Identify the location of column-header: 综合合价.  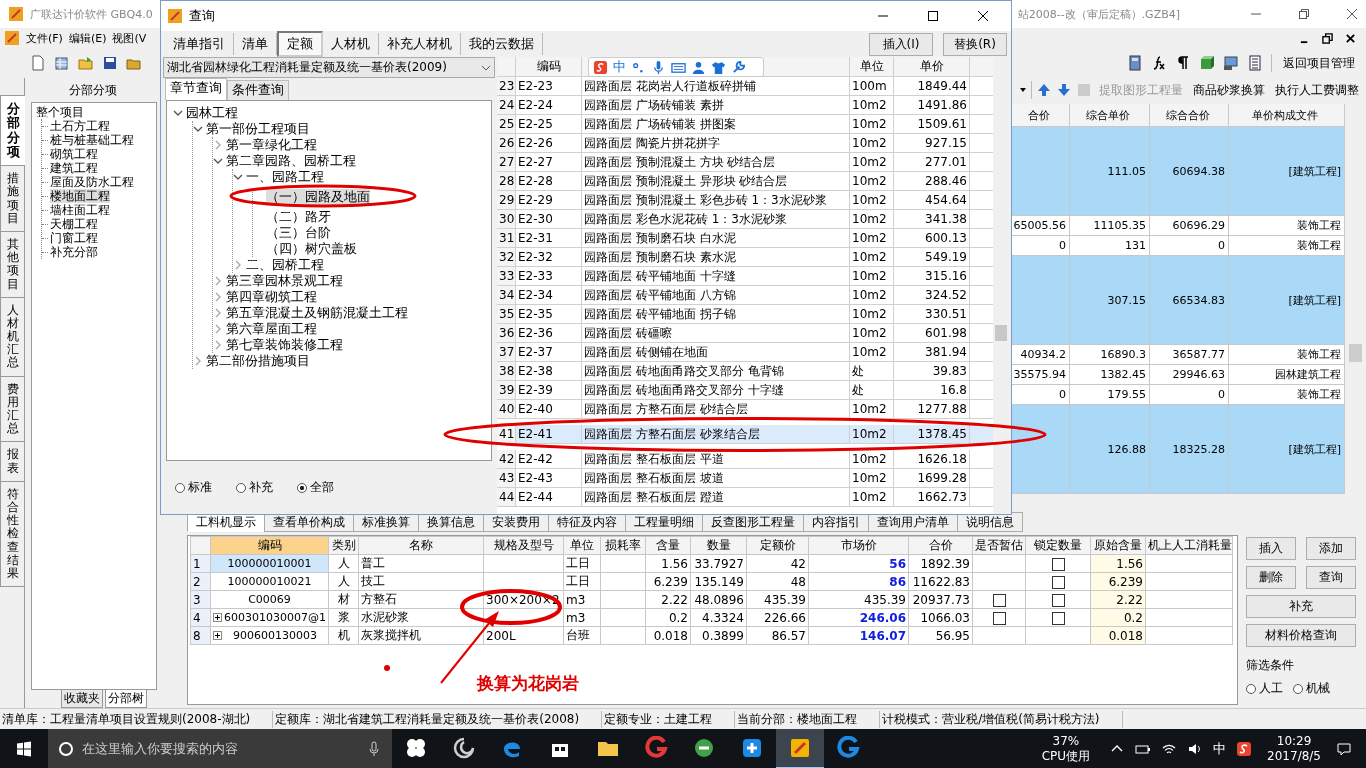
(1189, 115).